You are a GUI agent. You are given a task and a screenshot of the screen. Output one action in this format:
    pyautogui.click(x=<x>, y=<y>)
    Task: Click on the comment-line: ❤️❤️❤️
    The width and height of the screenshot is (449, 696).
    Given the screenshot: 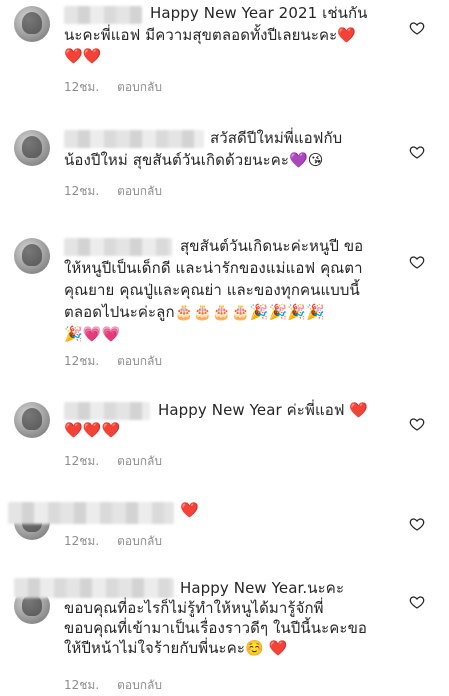 What is the action you would take?
    pyautogui.click(x=92, y=430)
    